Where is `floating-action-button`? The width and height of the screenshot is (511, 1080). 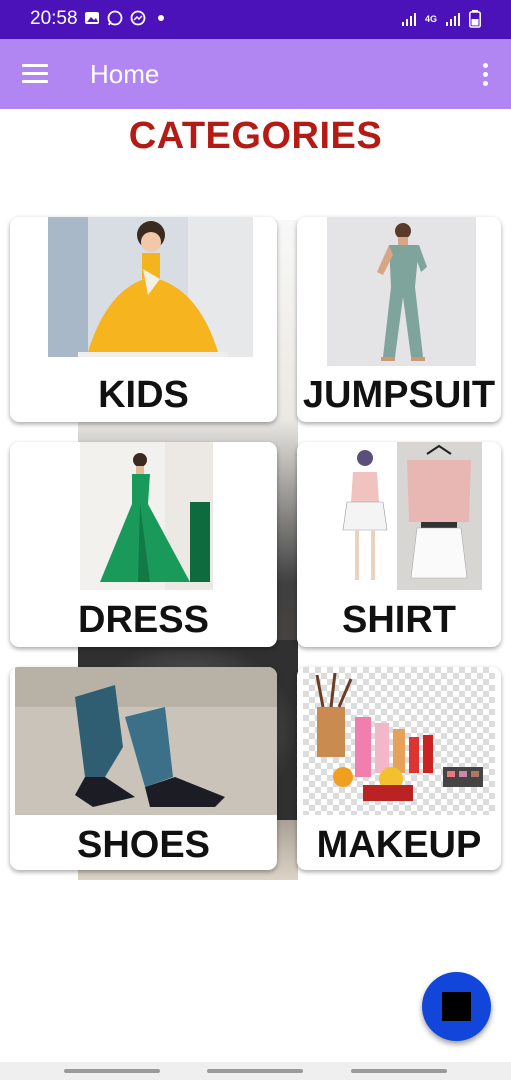
floating-action-button is located at coordinates (456, 1006).